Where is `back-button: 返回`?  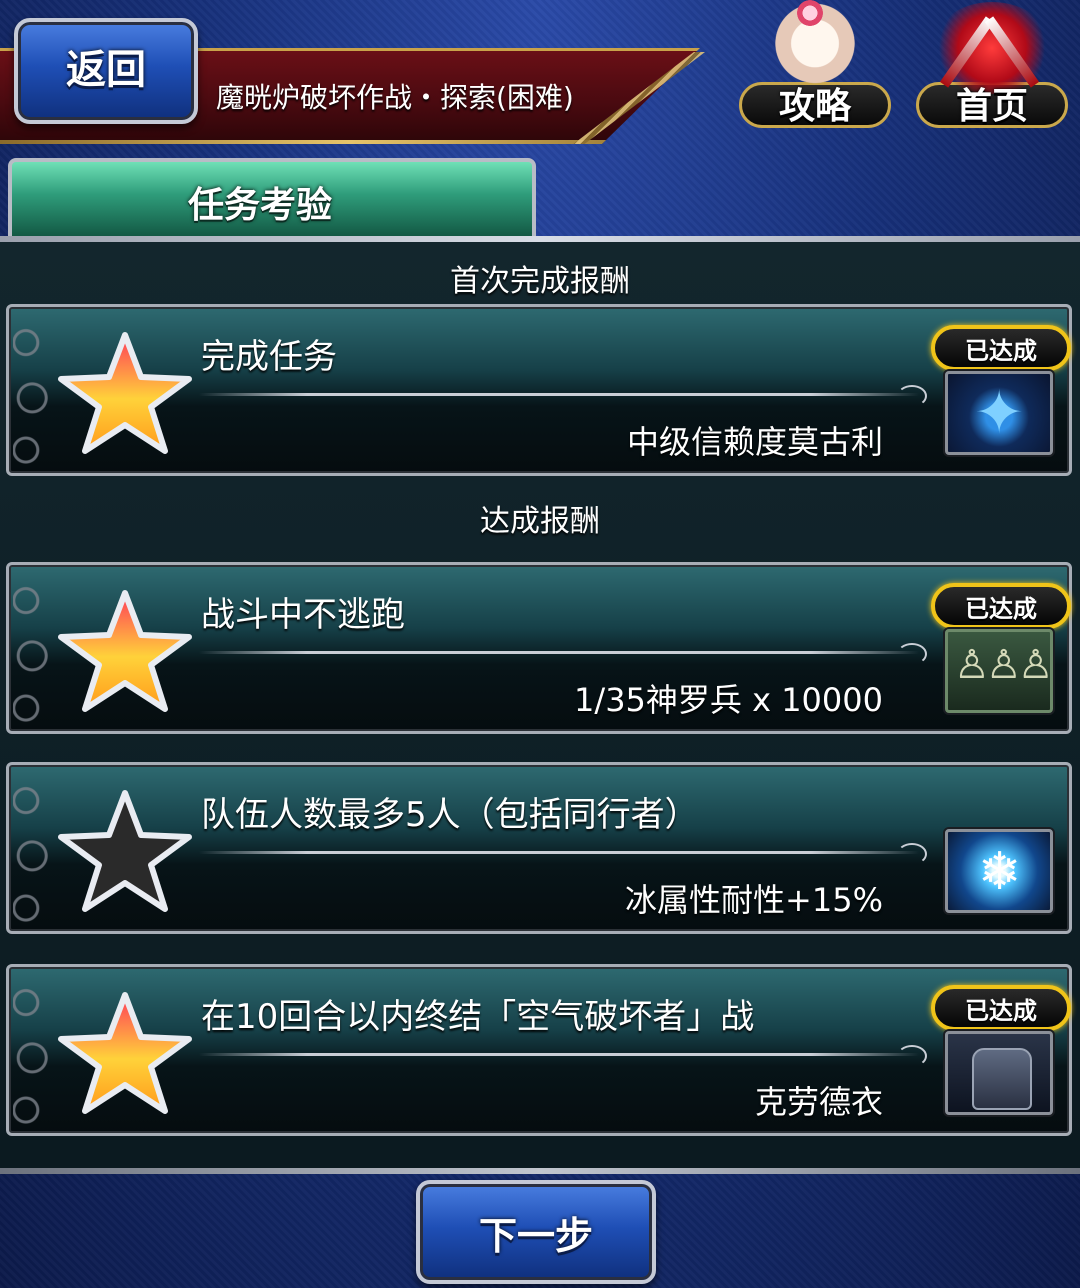
back-button: 返回 is located at coordinates (106, 71).